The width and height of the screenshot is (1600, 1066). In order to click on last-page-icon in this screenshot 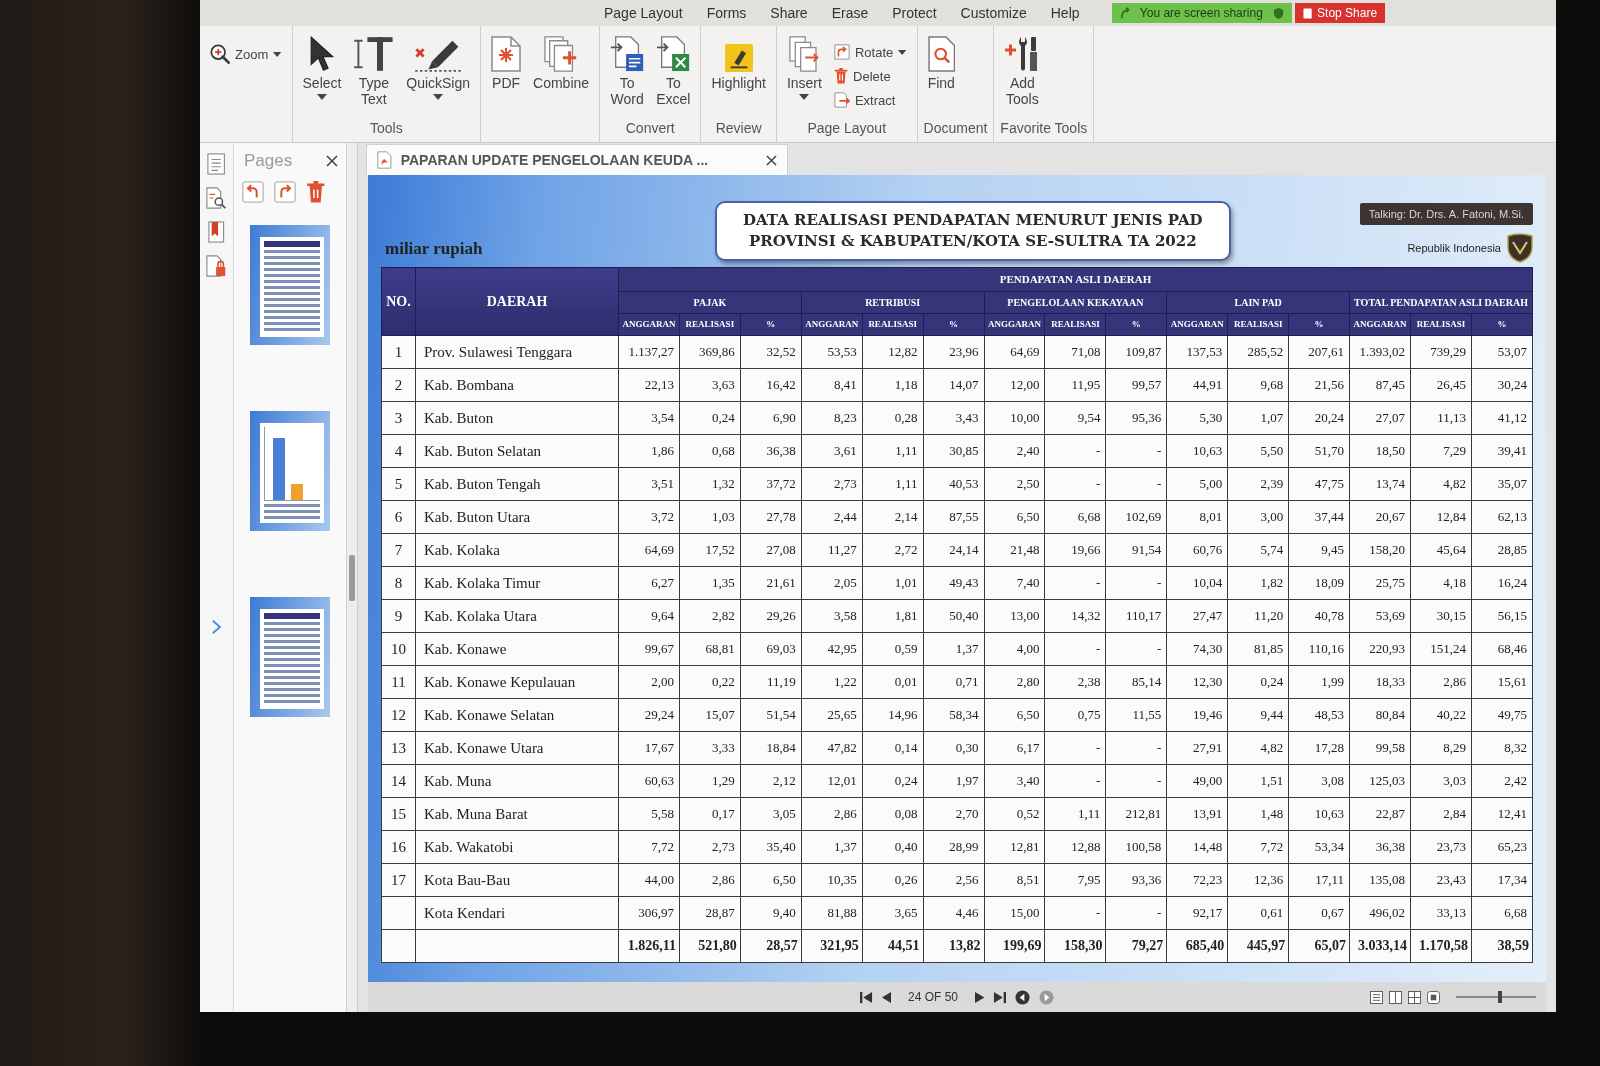, I will do `click(1000, 997)`.